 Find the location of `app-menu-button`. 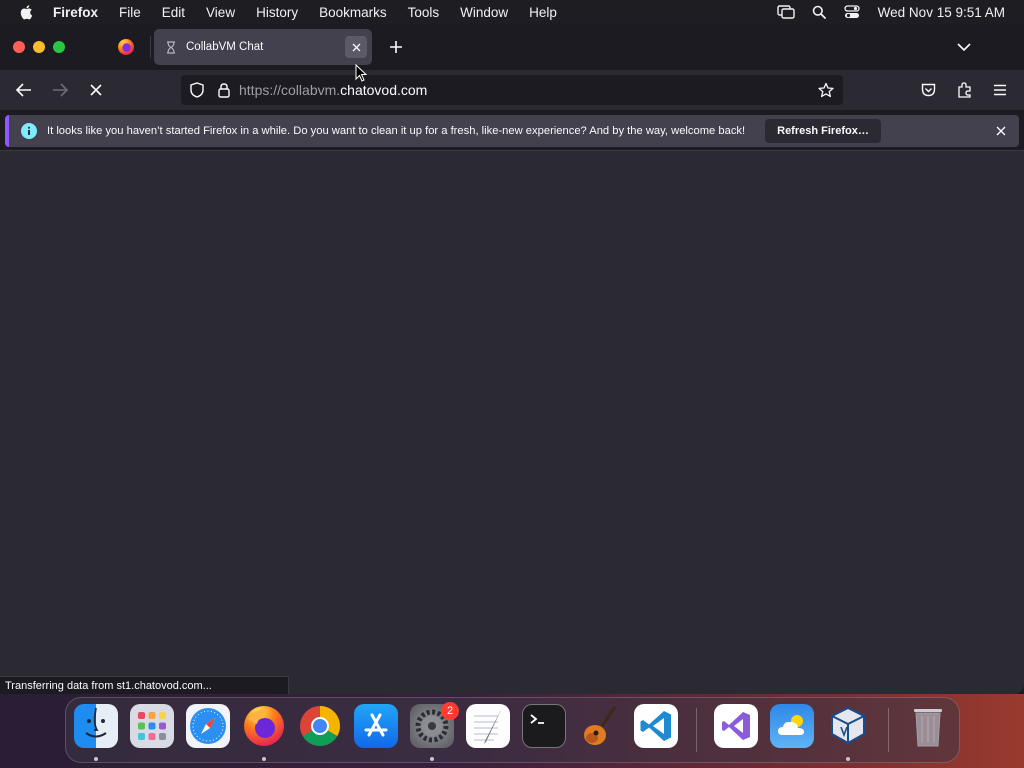

app-menu-button is located at coordinates (1000, 90).